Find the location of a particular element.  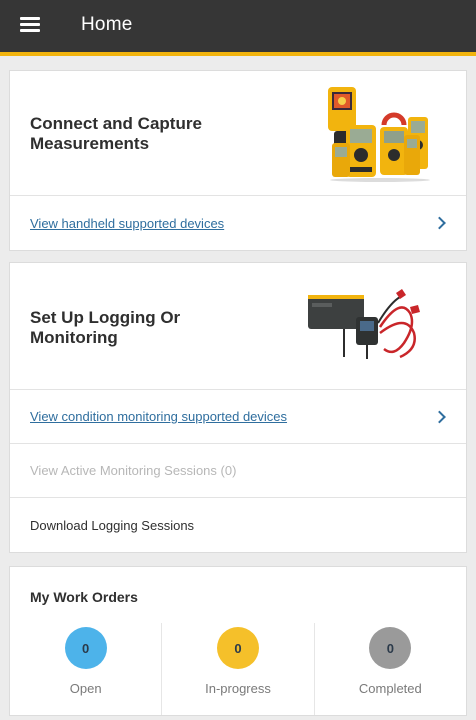

in-progress-label: In-progress is located at coordinates (238, 688).